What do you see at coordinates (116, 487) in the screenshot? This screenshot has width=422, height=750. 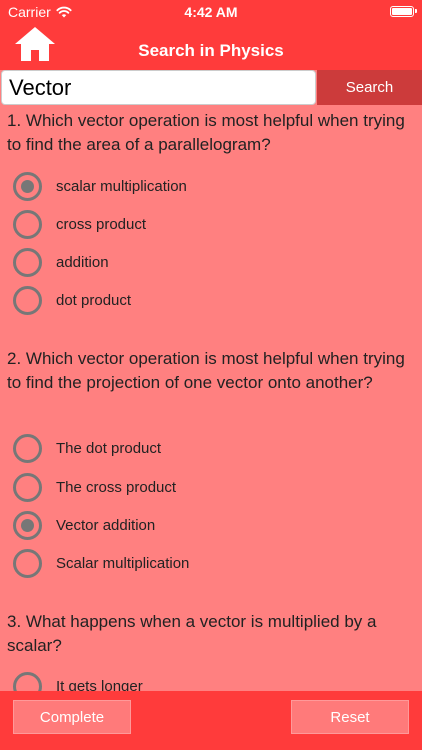 I see `option-label: The cross product` at bounding box center [116, 487].